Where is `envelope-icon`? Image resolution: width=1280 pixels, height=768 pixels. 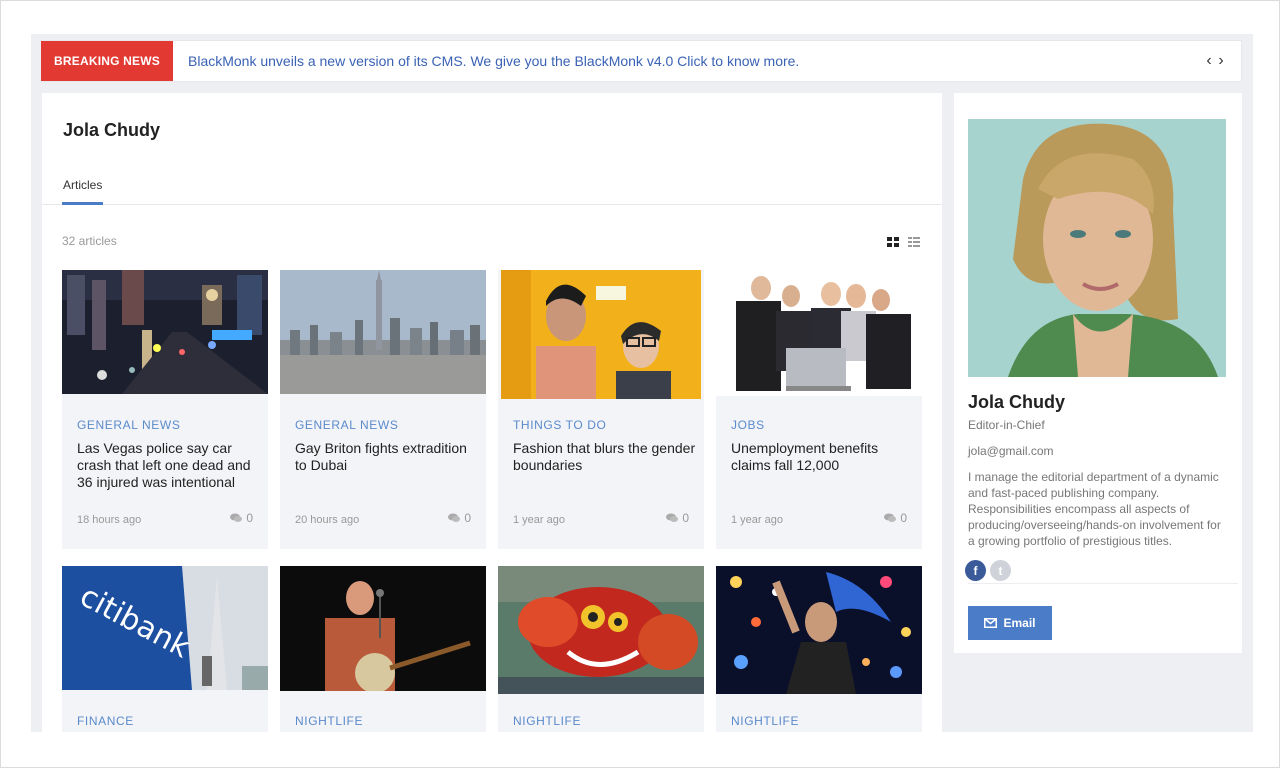 envelope-icon is located at coordinates (991, 623).